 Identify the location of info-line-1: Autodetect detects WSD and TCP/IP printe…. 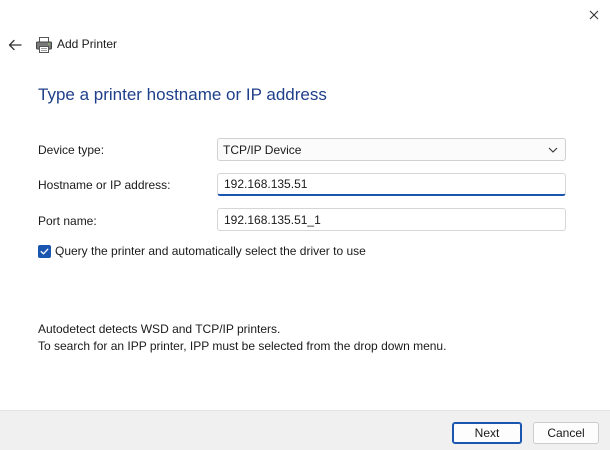
(159, 329).